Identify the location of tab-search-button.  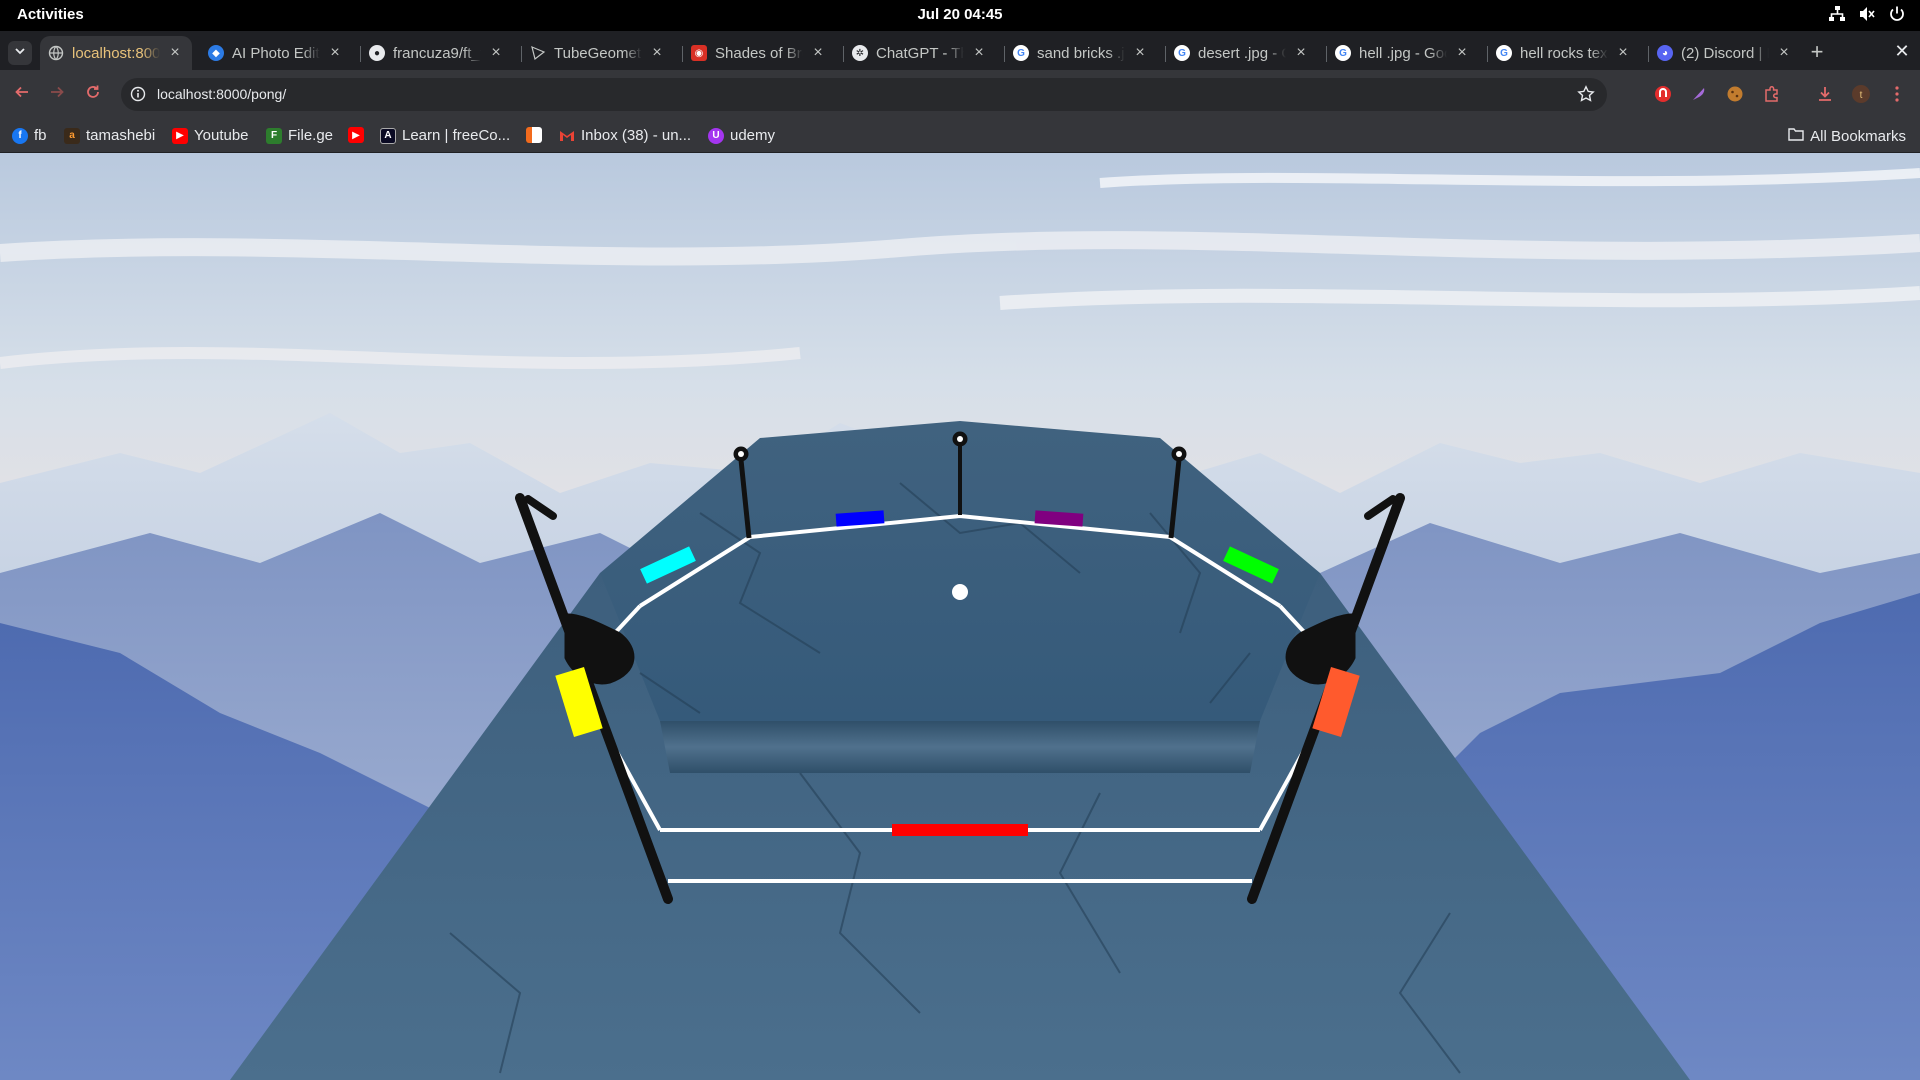
(20, 53).